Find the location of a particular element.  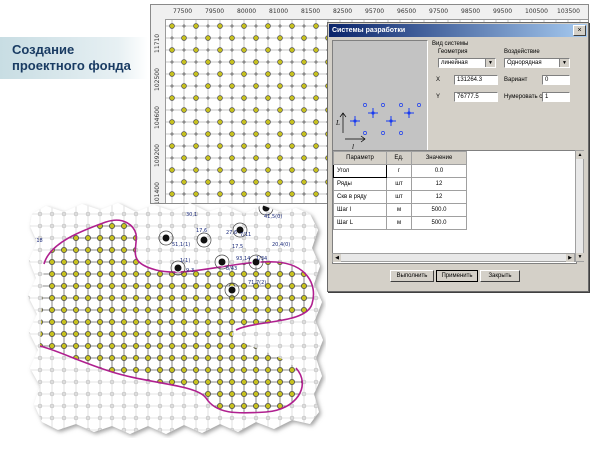

param-name: Ряды is located at coordinates (360, 184).